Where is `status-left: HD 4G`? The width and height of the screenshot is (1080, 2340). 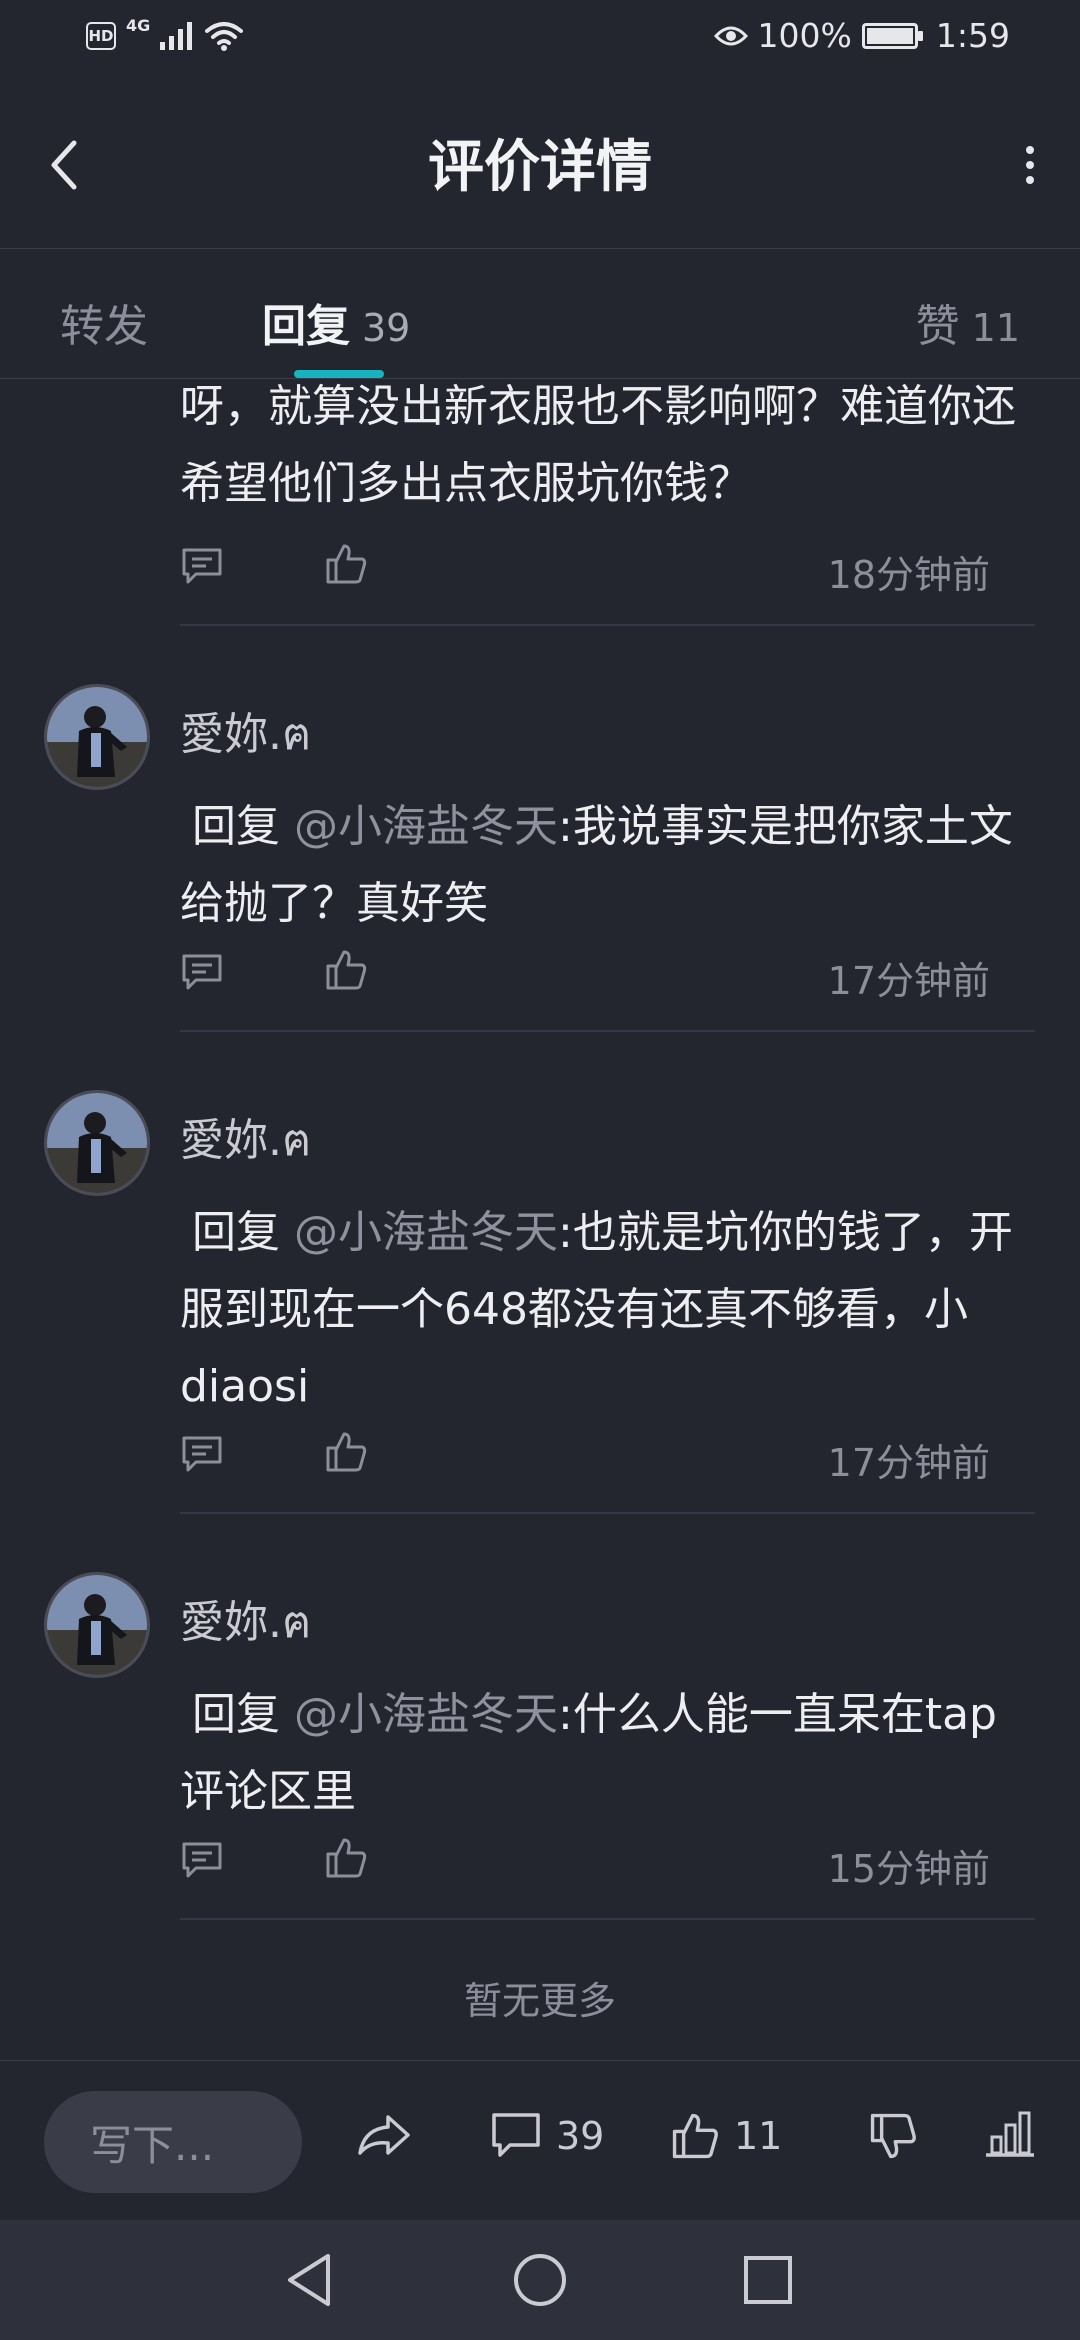
status-left: HD 4G is located at coordinates (165, 34).